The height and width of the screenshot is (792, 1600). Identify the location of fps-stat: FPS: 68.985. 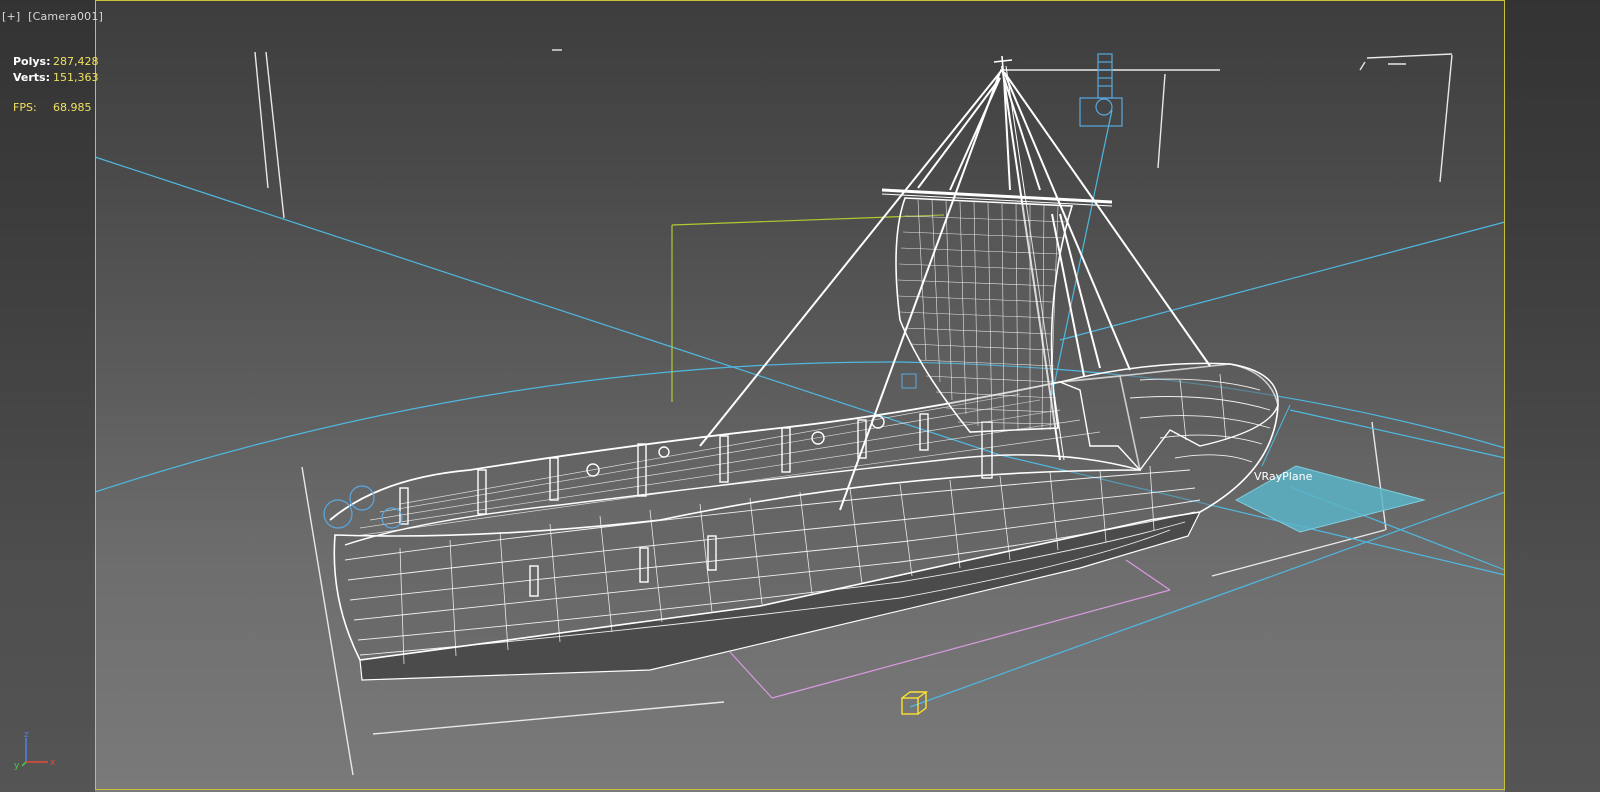
(56, 108).